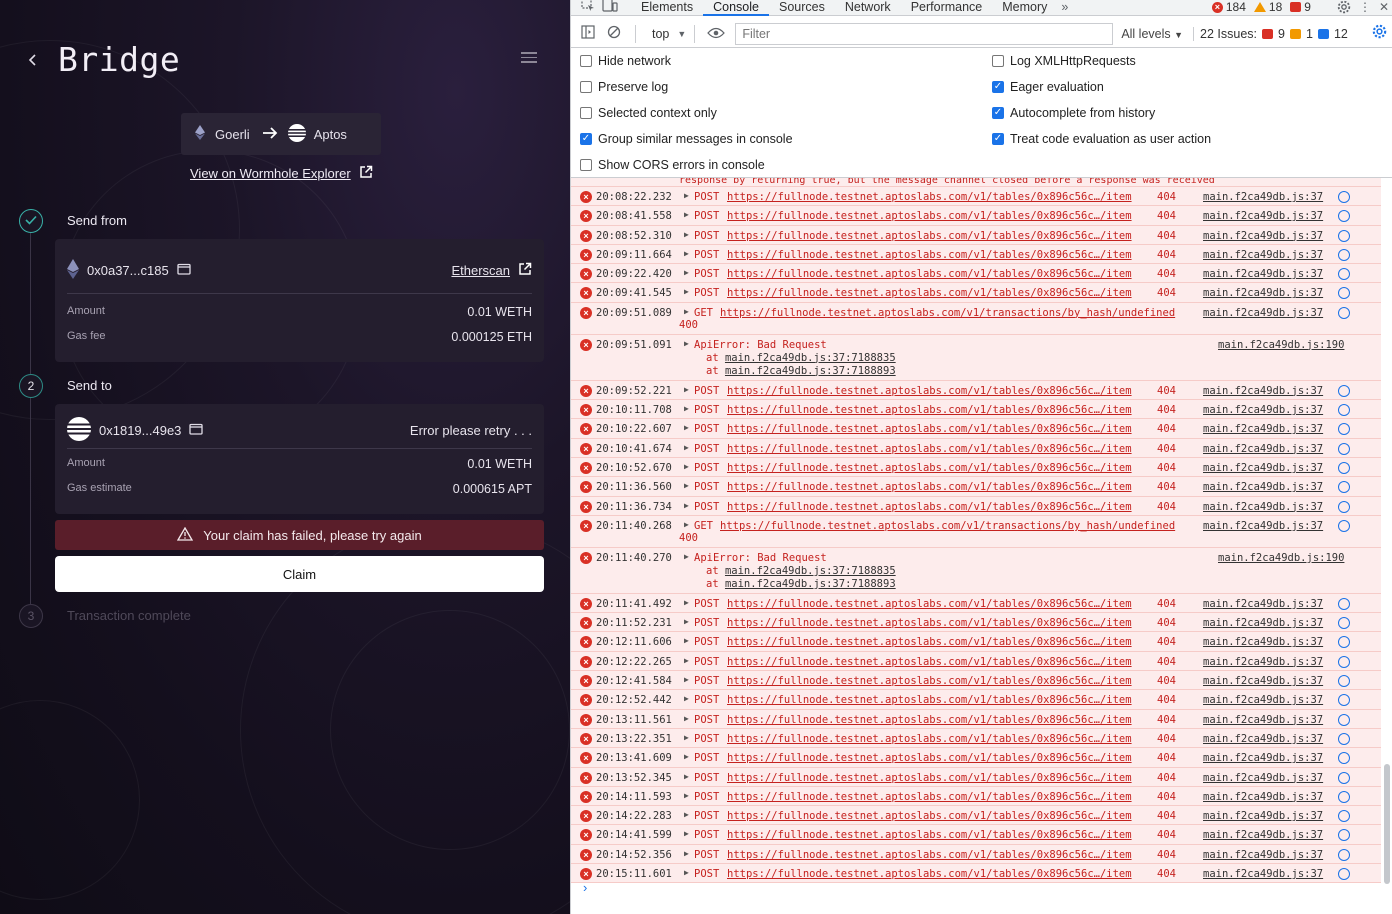 The image size is (1392, 914). I want to click on checkbox-box, so click(998, 61).